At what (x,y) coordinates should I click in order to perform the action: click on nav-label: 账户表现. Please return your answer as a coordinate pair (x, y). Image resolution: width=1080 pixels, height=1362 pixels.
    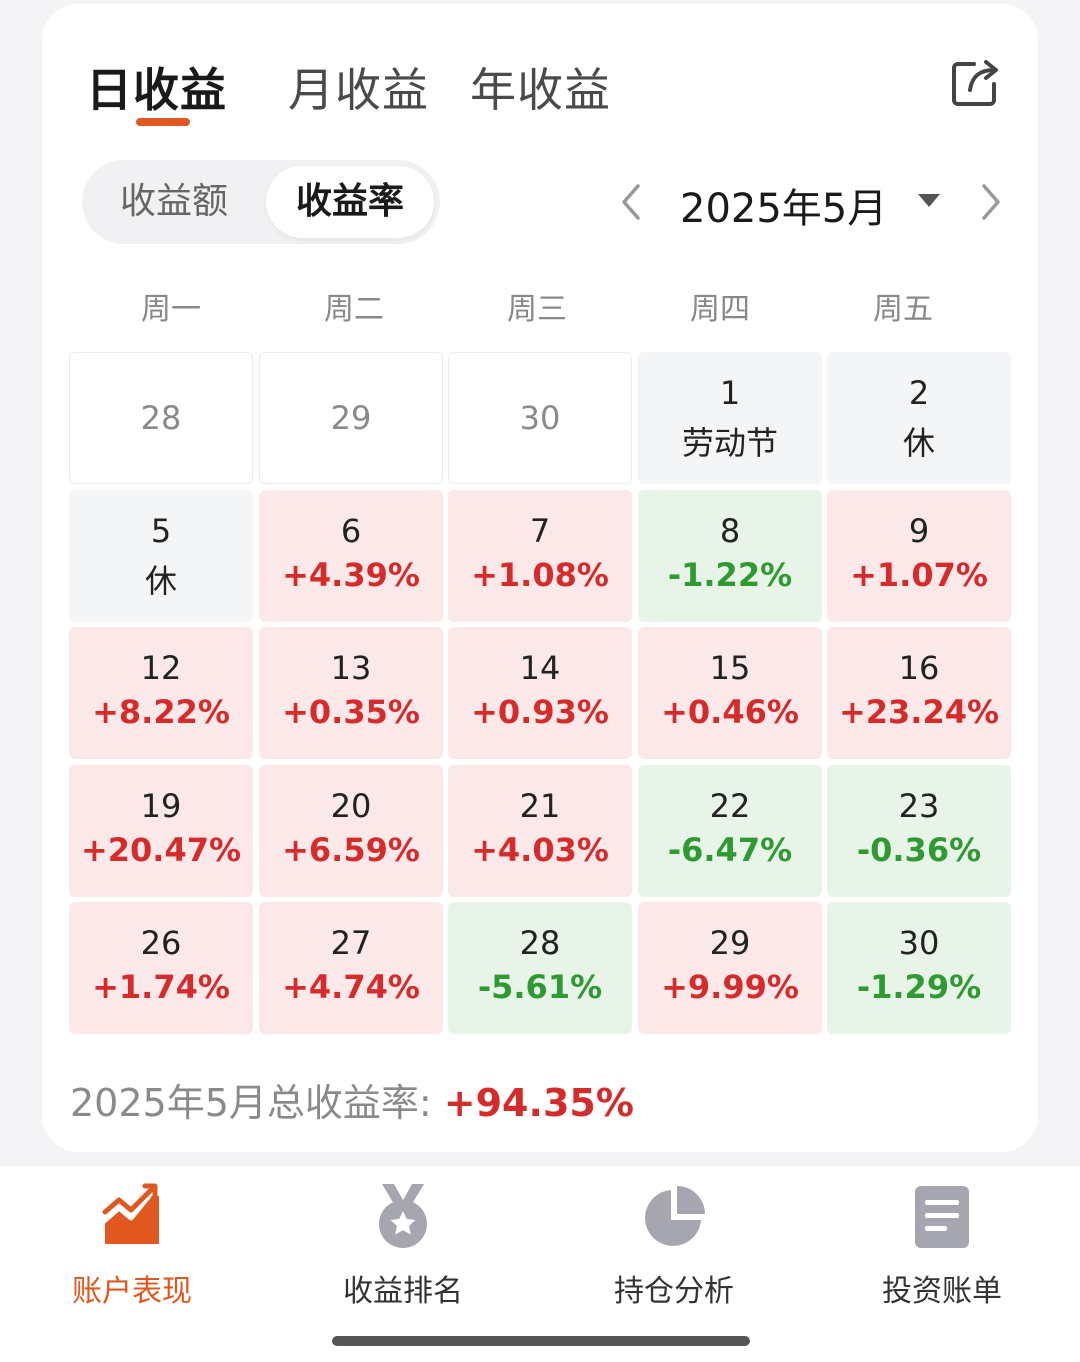
    Looking at the image, I should click on (132, 1291).